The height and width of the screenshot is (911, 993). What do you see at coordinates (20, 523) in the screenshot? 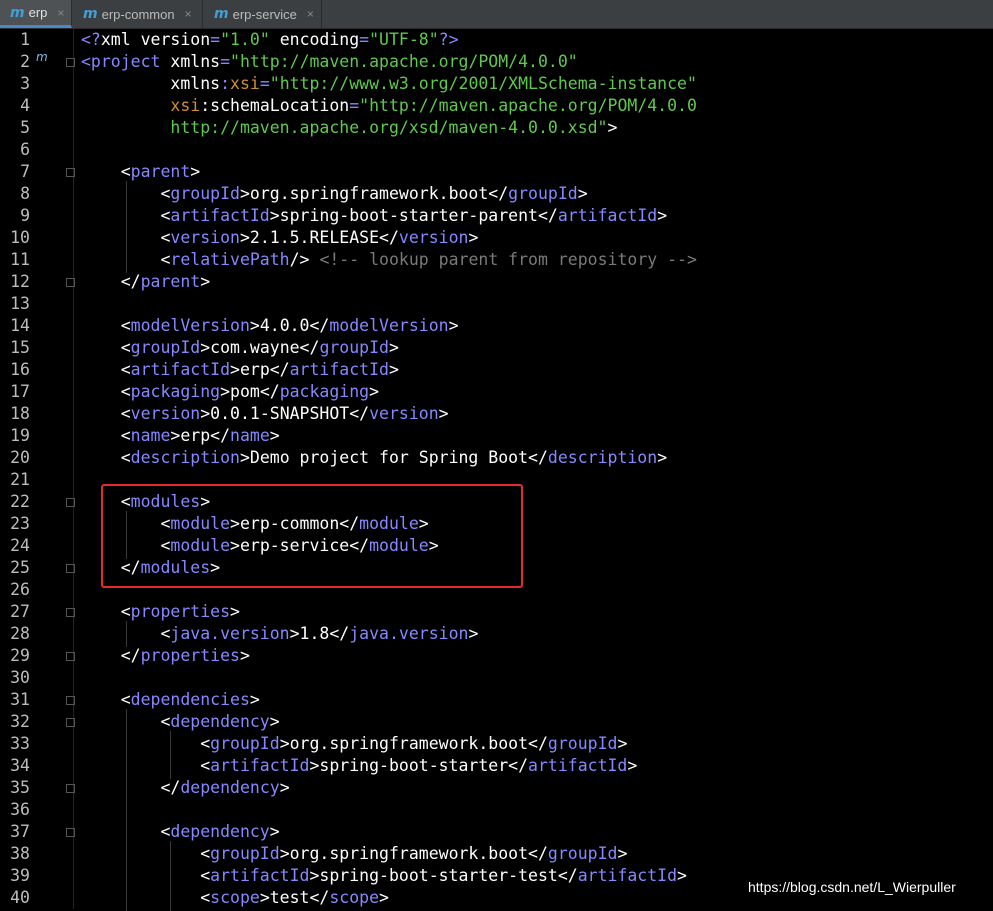
I see `line-number: 23` at bounding box center [20, 523].